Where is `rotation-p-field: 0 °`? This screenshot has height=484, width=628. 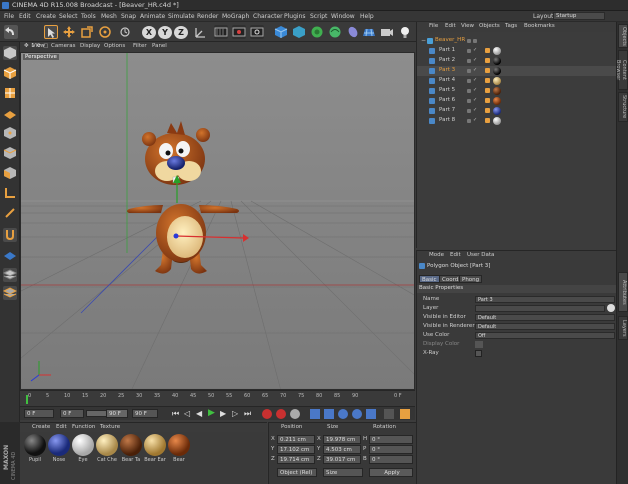 rotation-p-field: 0 ° is located at coordinates (391, 449).